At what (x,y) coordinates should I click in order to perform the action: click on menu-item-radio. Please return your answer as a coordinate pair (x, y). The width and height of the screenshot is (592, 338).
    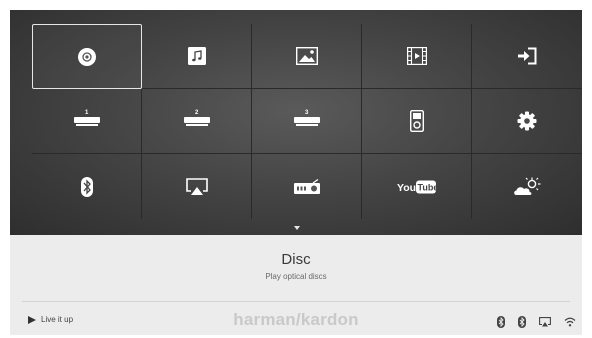
    Looking at the image, I should click on (307, 186).